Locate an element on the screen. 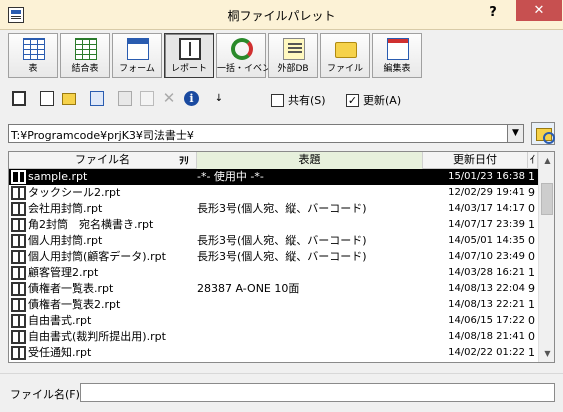 This screenshot has height=412, width=563. file-updated-date: 14/03/17 14:17 is located at coordinates (486, 208).